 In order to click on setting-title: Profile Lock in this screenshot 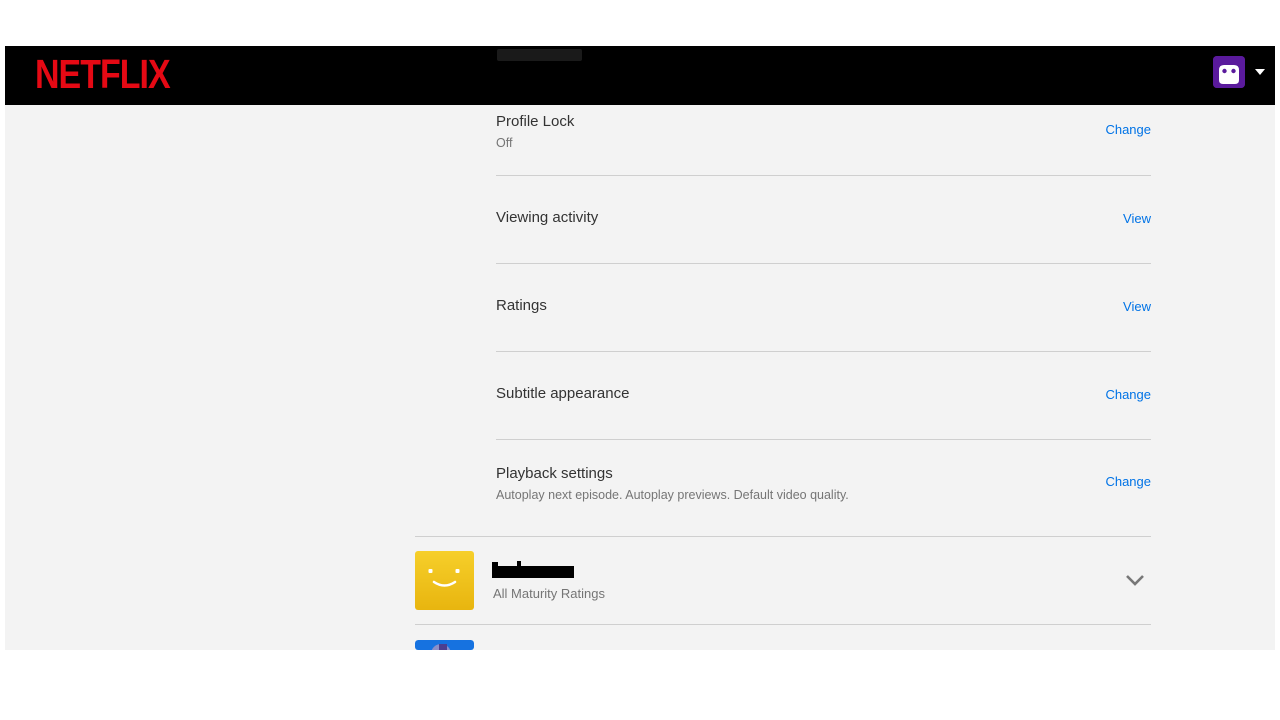, I will do `click(535, 121)`.